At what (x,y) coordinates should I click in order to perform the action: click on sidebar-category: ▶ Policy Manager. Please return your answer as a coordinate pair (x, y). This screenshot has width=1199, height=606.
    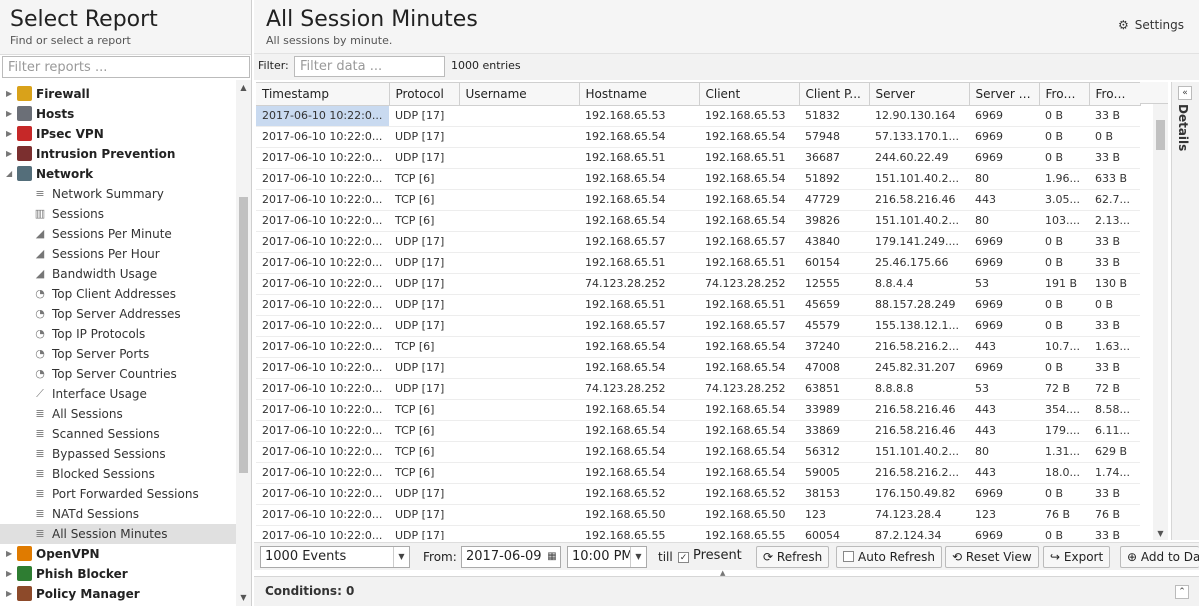
    Looking at the image, I should click on (118, 594).